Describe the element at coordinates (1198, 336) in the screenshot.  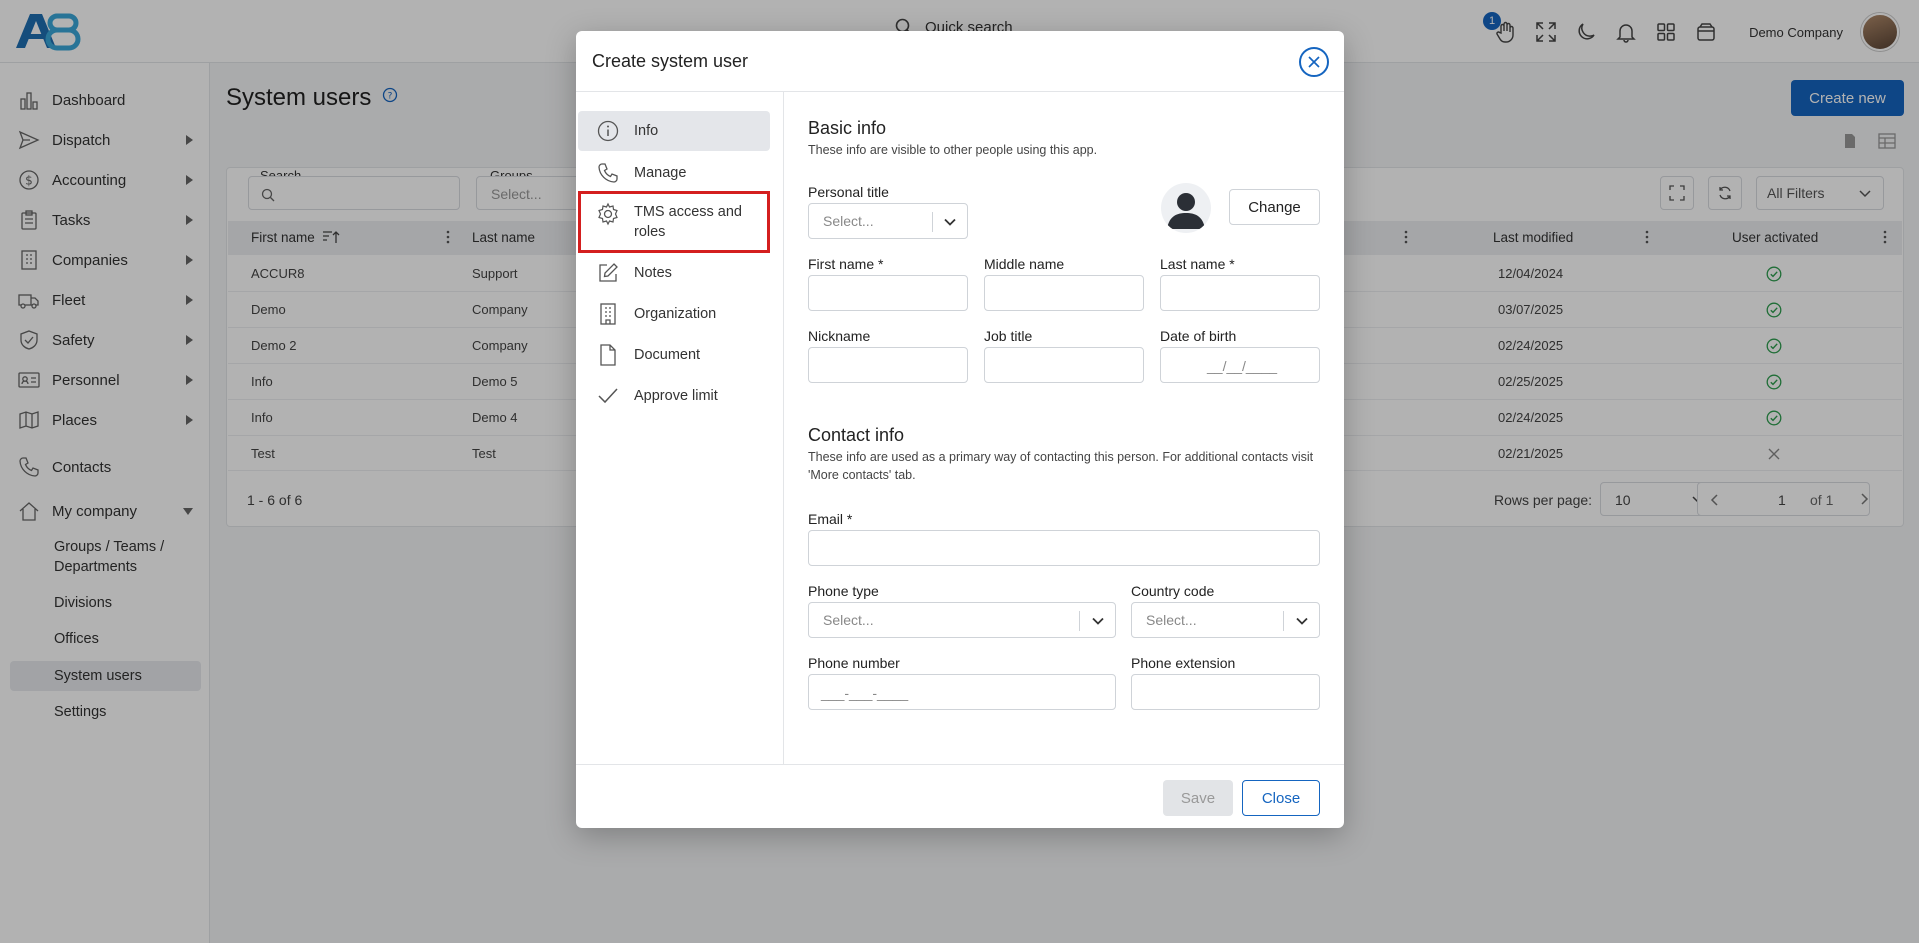
I see `date-of-birth-label: Date of birth` at that location.